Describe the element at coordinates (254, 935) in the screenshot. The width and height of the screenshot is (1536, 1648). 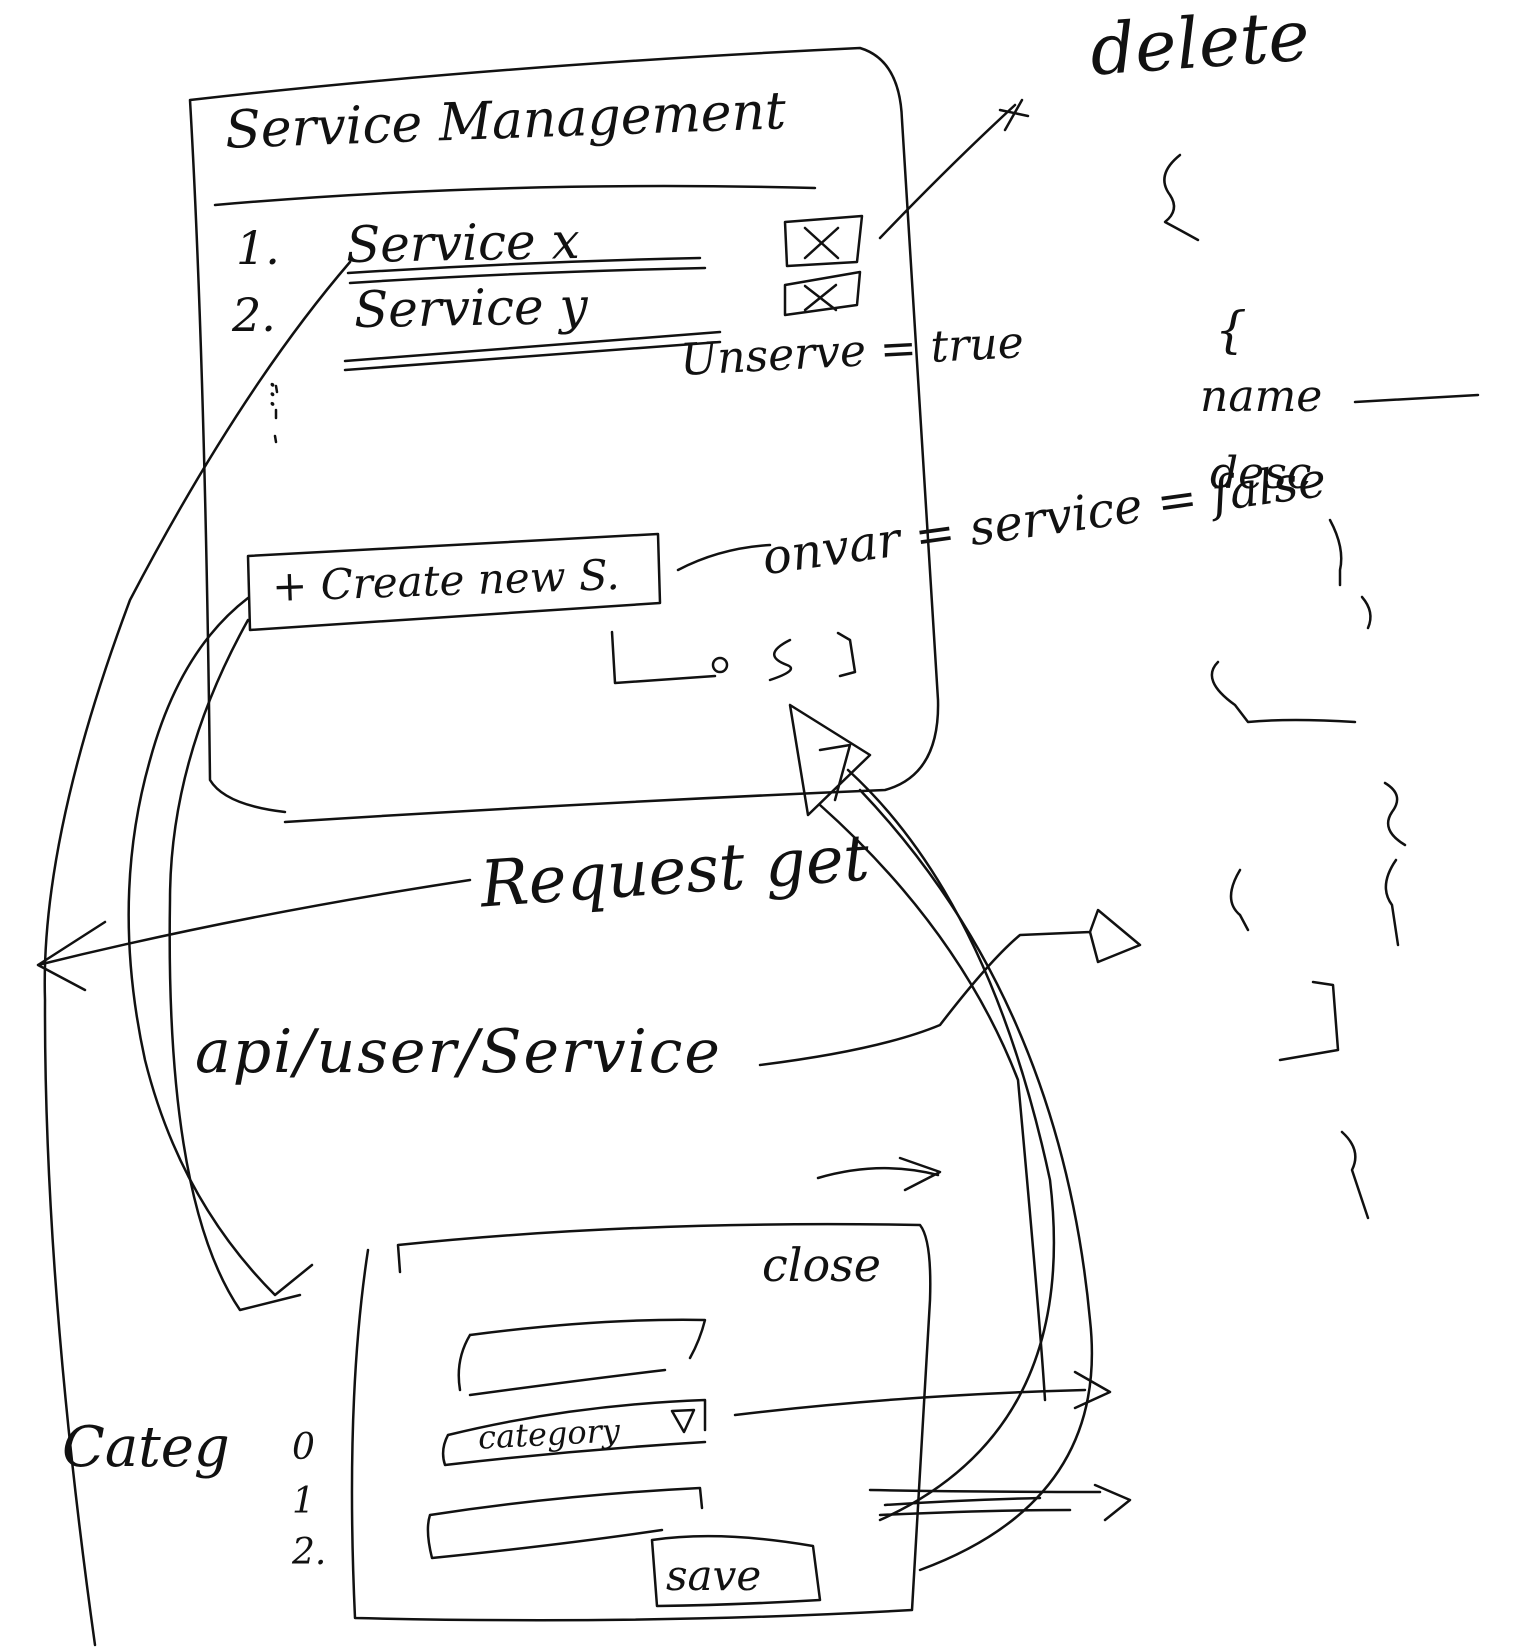
I see `request-arrow` at that location.